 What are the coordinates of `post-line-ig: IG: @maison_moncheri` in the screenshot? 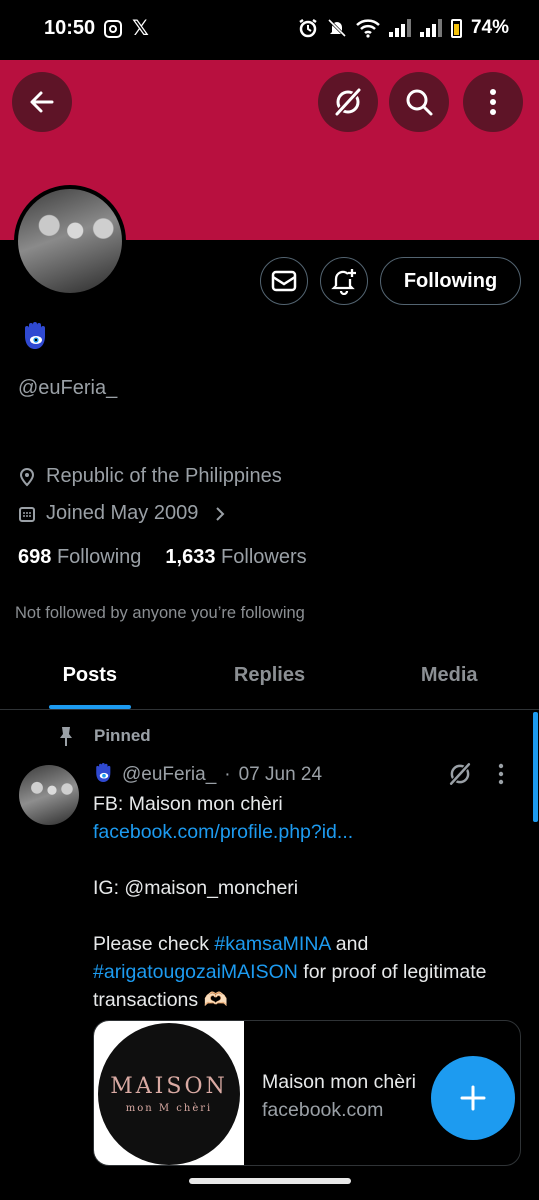 It's located at (196, 888).